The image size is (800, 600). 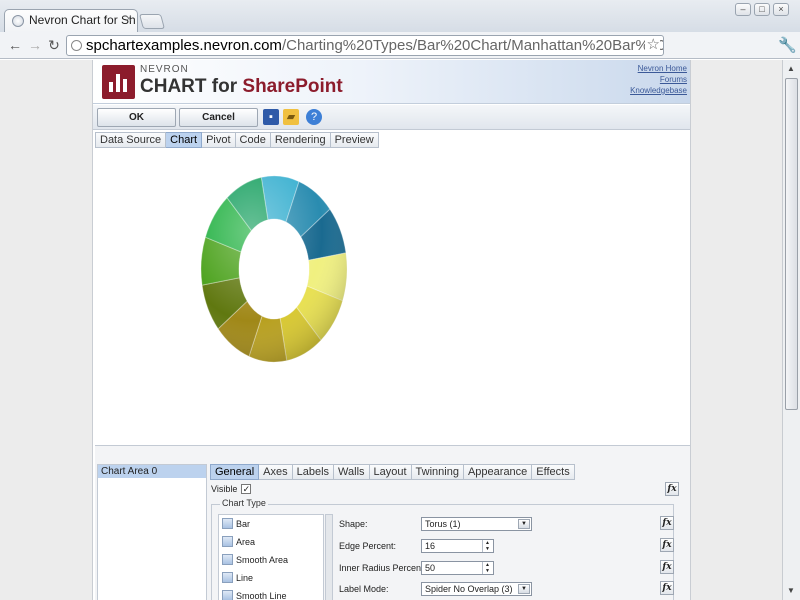 I want to click on label-mode-select: Spider No Overlap (3) ▼, so click(x=476, y=589).